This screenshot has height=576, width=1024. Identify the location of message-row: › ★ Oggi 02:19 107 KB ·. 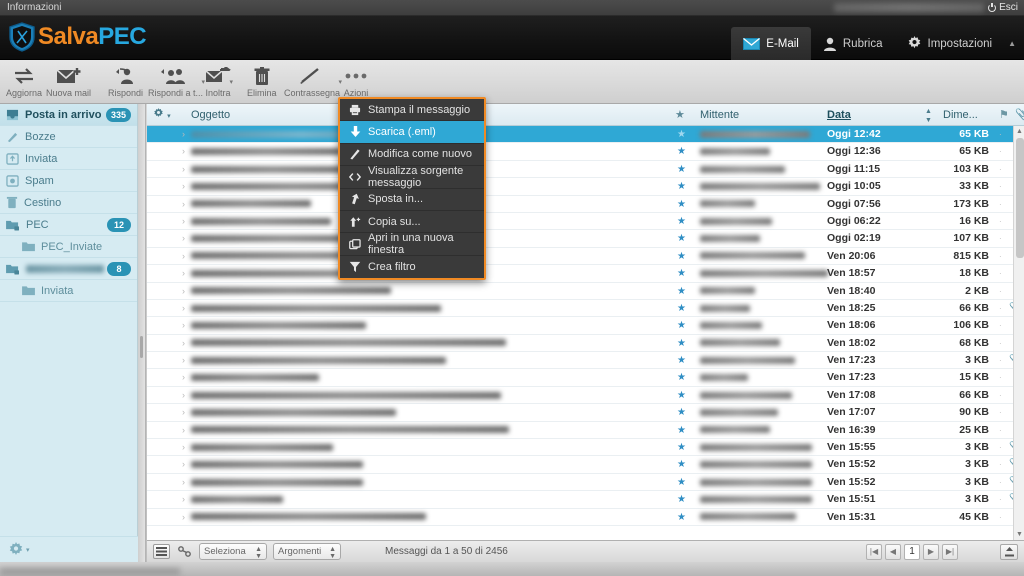
(585, 239).